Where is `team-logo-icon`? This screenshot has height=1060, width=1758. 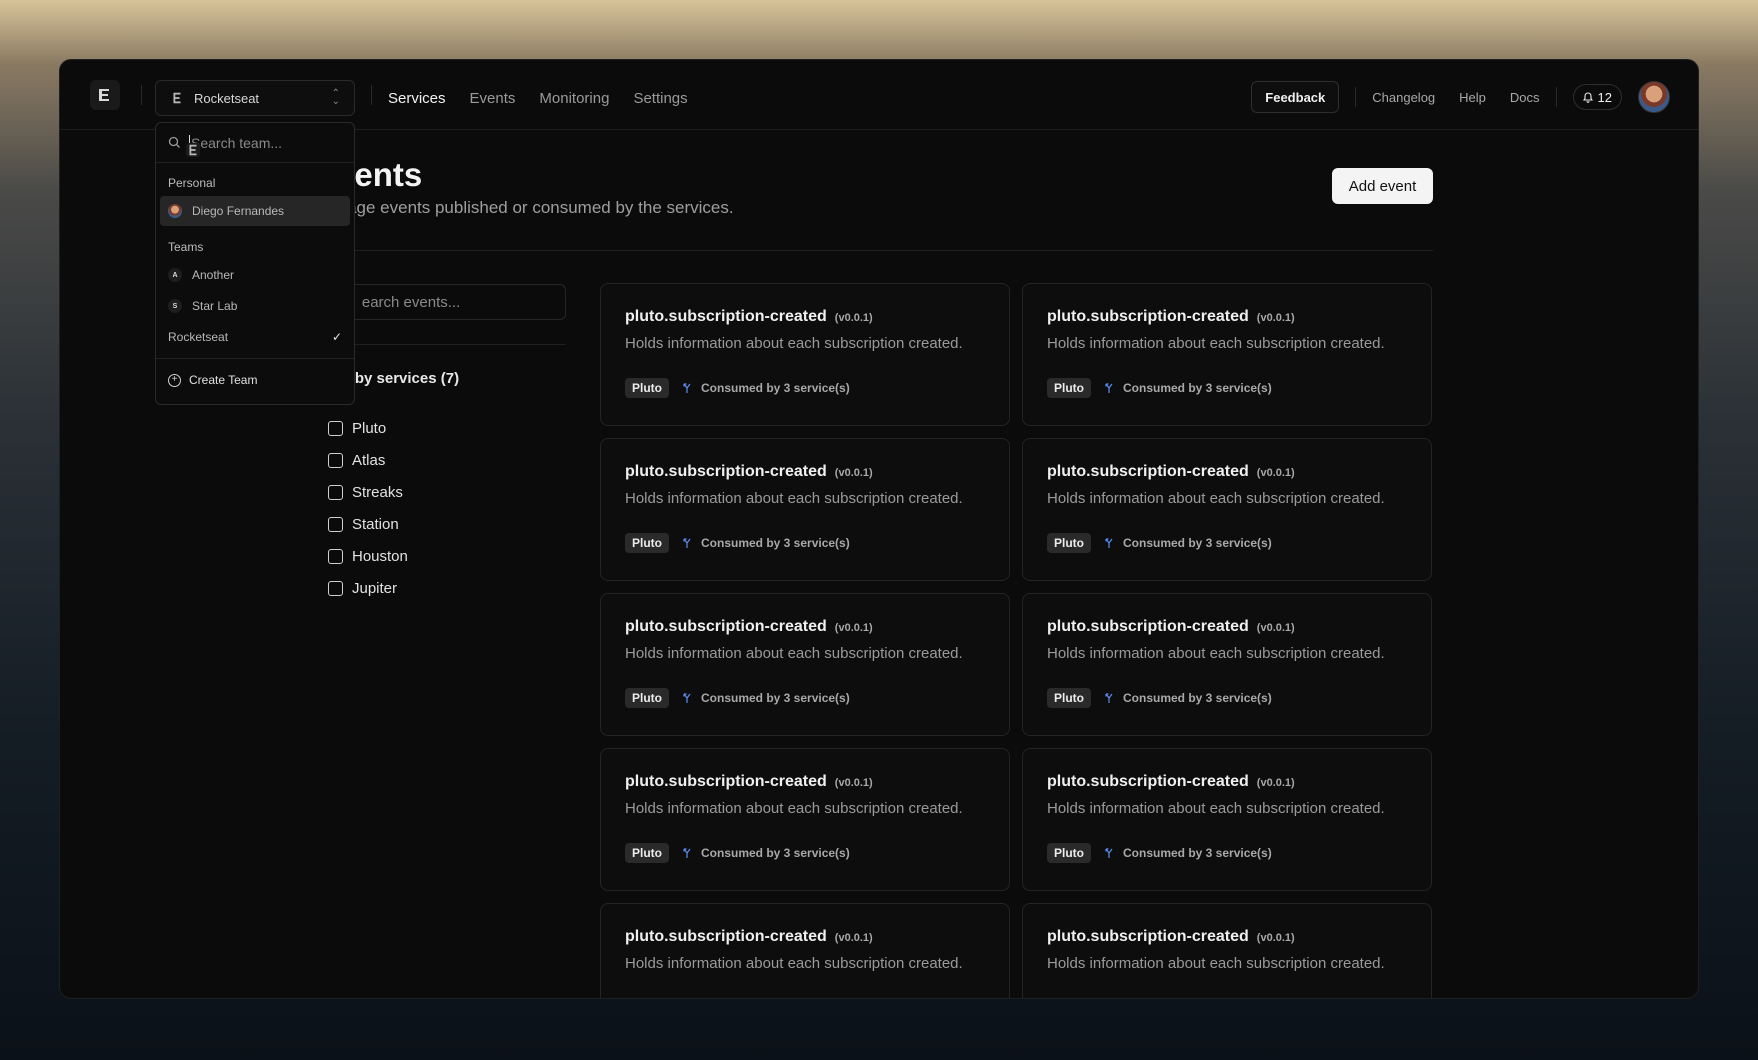
team-logo-icon is located at coordinates (177, 98).